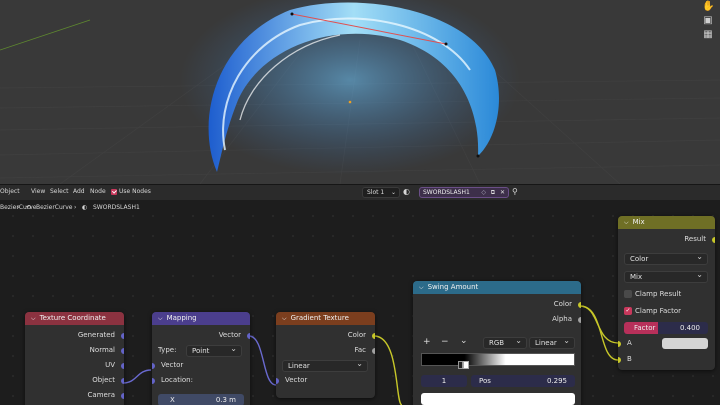  I want to click on interpolation-dropdown: Linear, so click(325, 365).